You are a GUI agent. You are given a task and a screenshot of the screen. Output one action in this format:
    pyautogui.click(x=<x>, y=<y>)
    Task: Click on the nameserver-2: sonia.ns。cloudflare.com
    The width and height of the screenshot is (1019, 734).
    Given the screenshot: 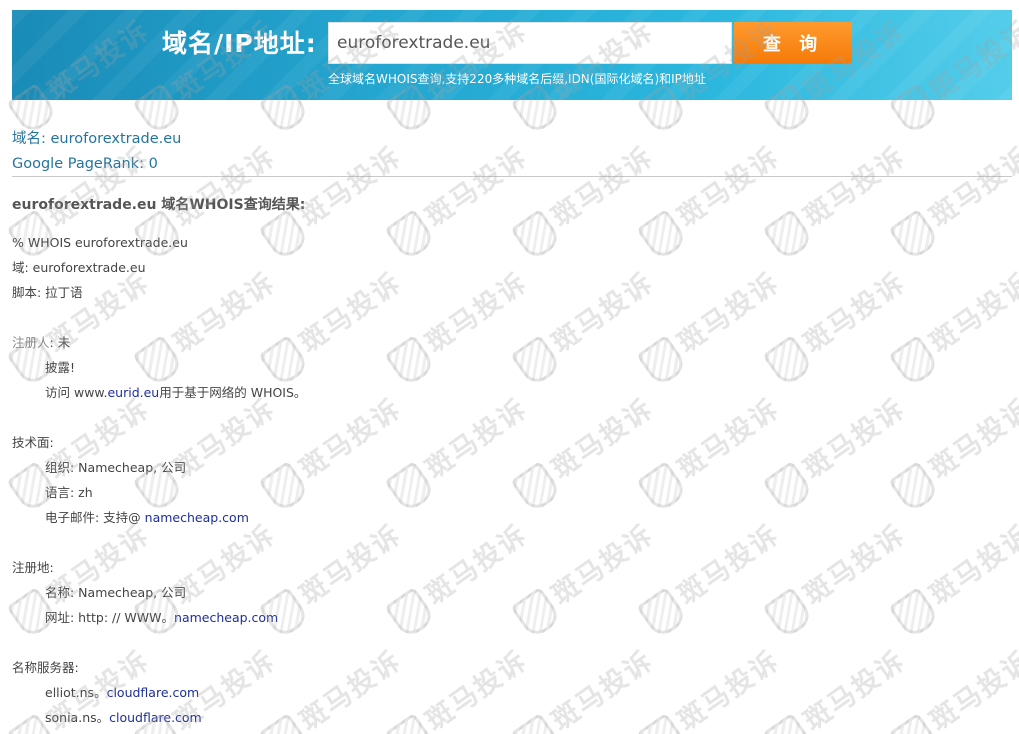 What is the action you would take?
    pyautogui.click(x=502, y=717)
    